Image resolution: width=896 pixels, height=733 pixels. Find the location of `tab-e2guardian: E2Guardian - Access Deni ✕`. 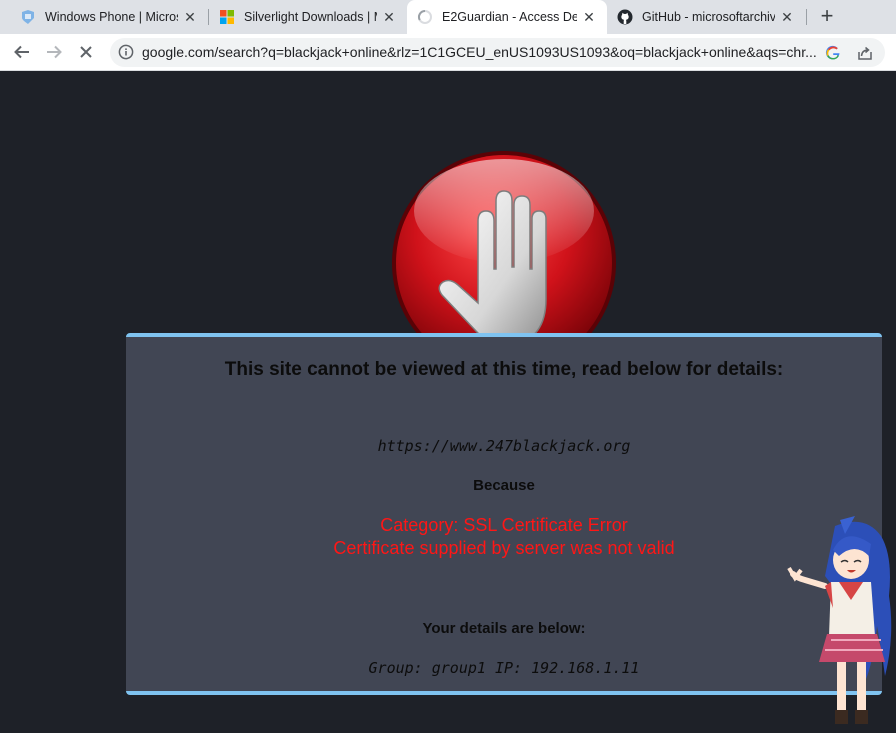

tab-e2guardian: E2Guardian - Access Deni ✕ is located at coordinates (507, 17).